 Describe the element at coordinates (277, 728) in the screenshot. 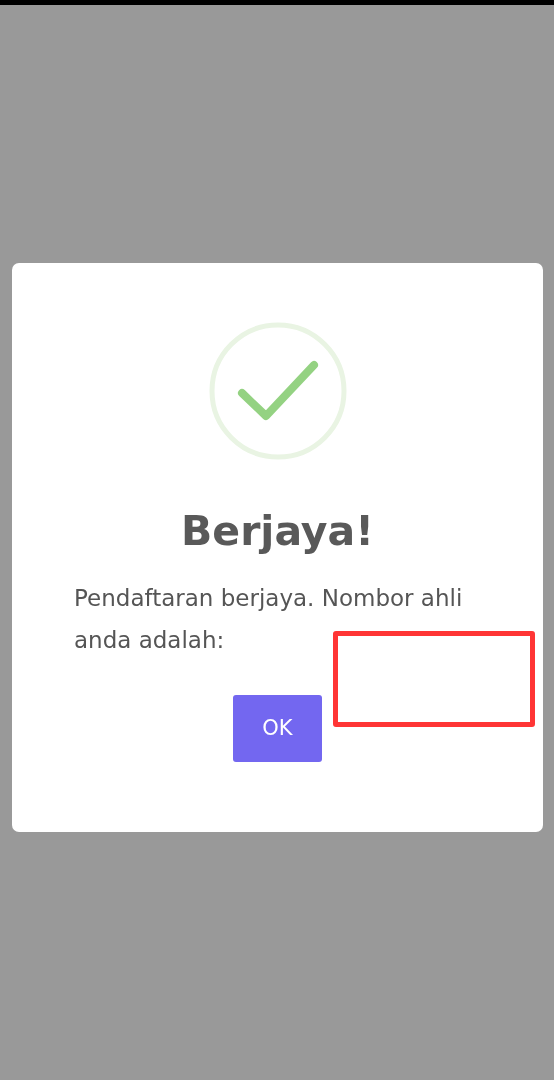

I see `ok-button: OK` at that location.